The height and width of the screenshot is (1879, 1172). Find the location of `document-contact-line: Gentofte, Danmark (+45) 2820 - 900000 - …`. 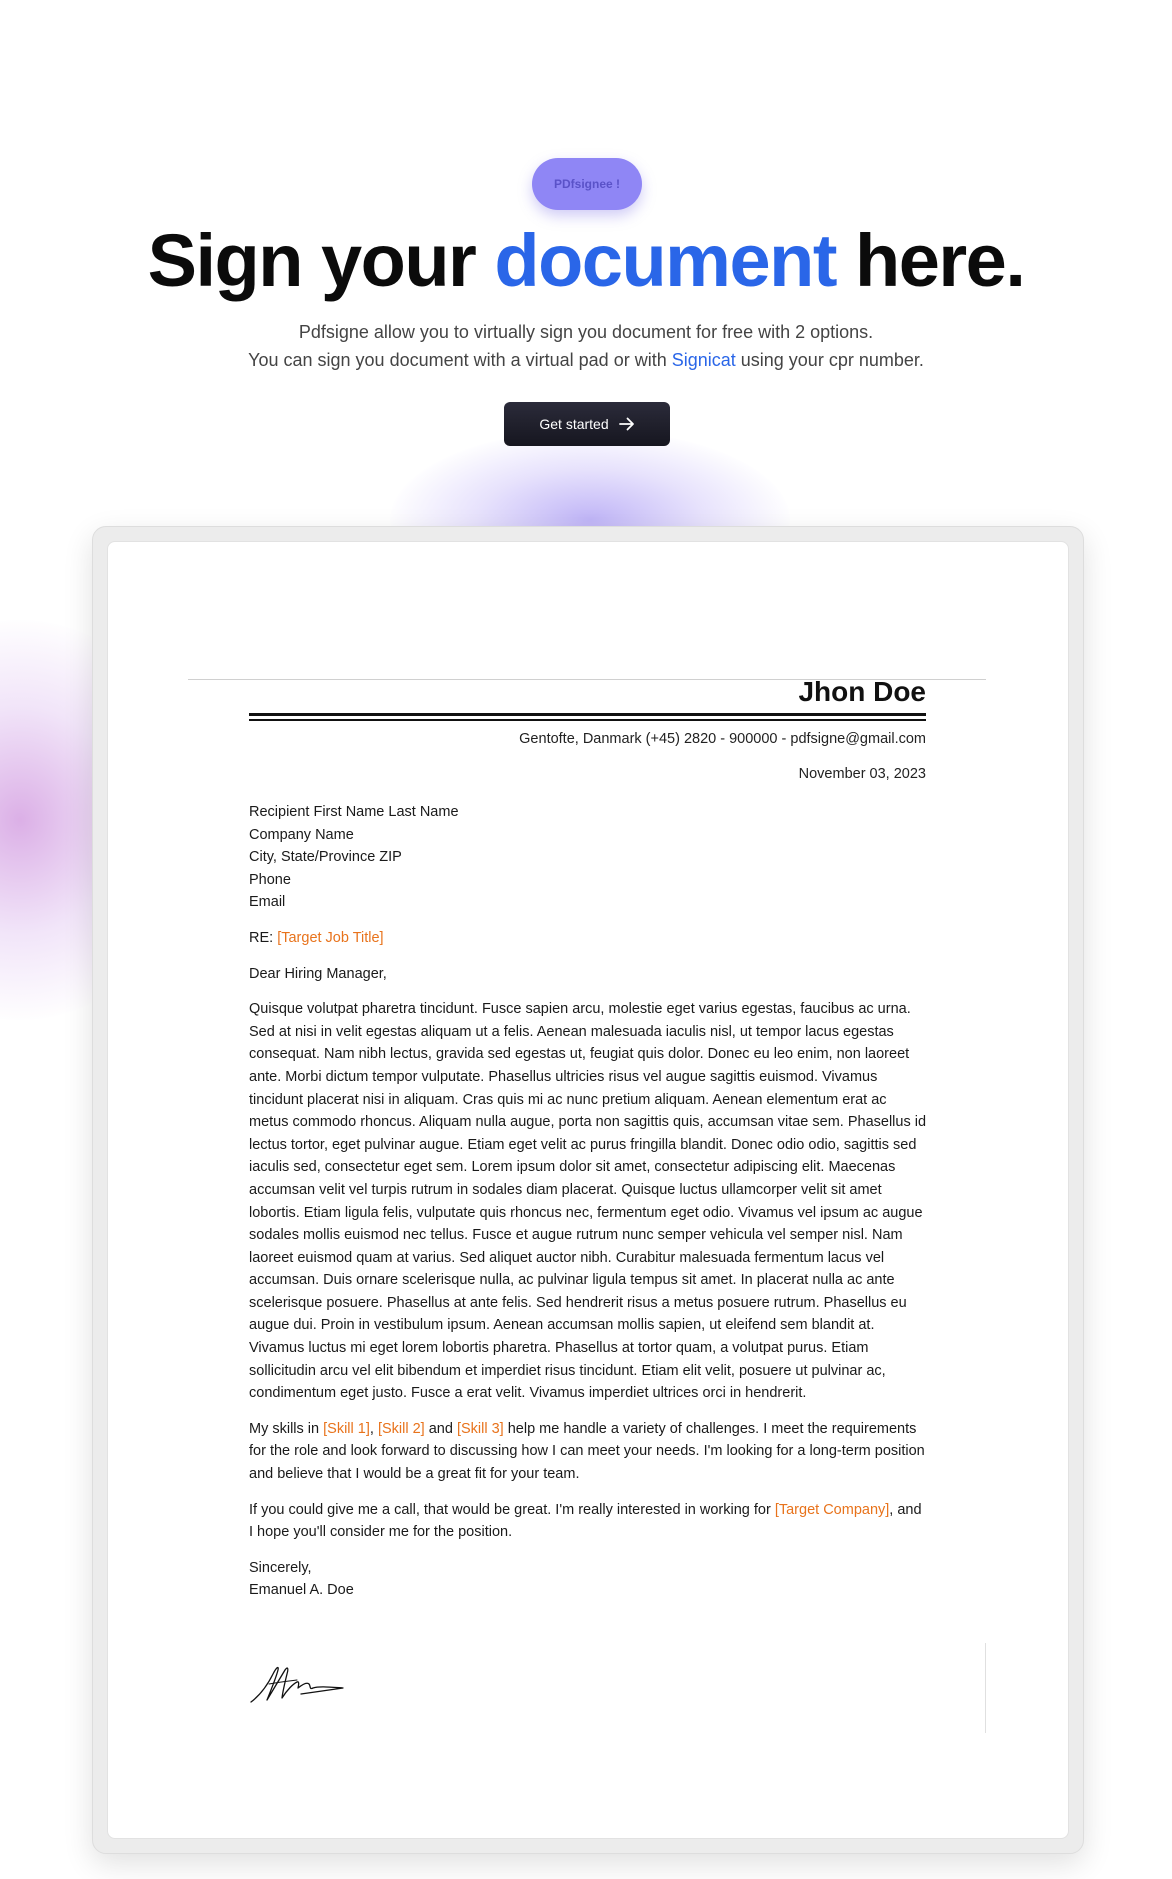

document-contact-line: Gentofte, Danmark (+45) 2820 - 900000 - … is located at coordinates (722, 739).